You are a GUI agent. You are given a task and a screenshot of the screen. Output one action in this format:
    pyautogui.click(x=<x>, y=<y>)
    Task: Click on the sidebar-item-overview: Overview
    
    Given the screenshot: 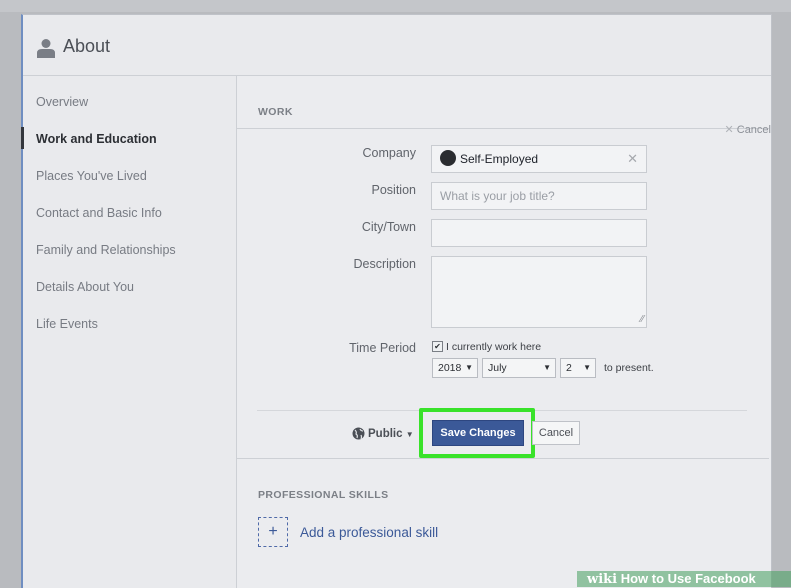 What is the action you would take?
    pyautogui.click(x=62, y=102)
    